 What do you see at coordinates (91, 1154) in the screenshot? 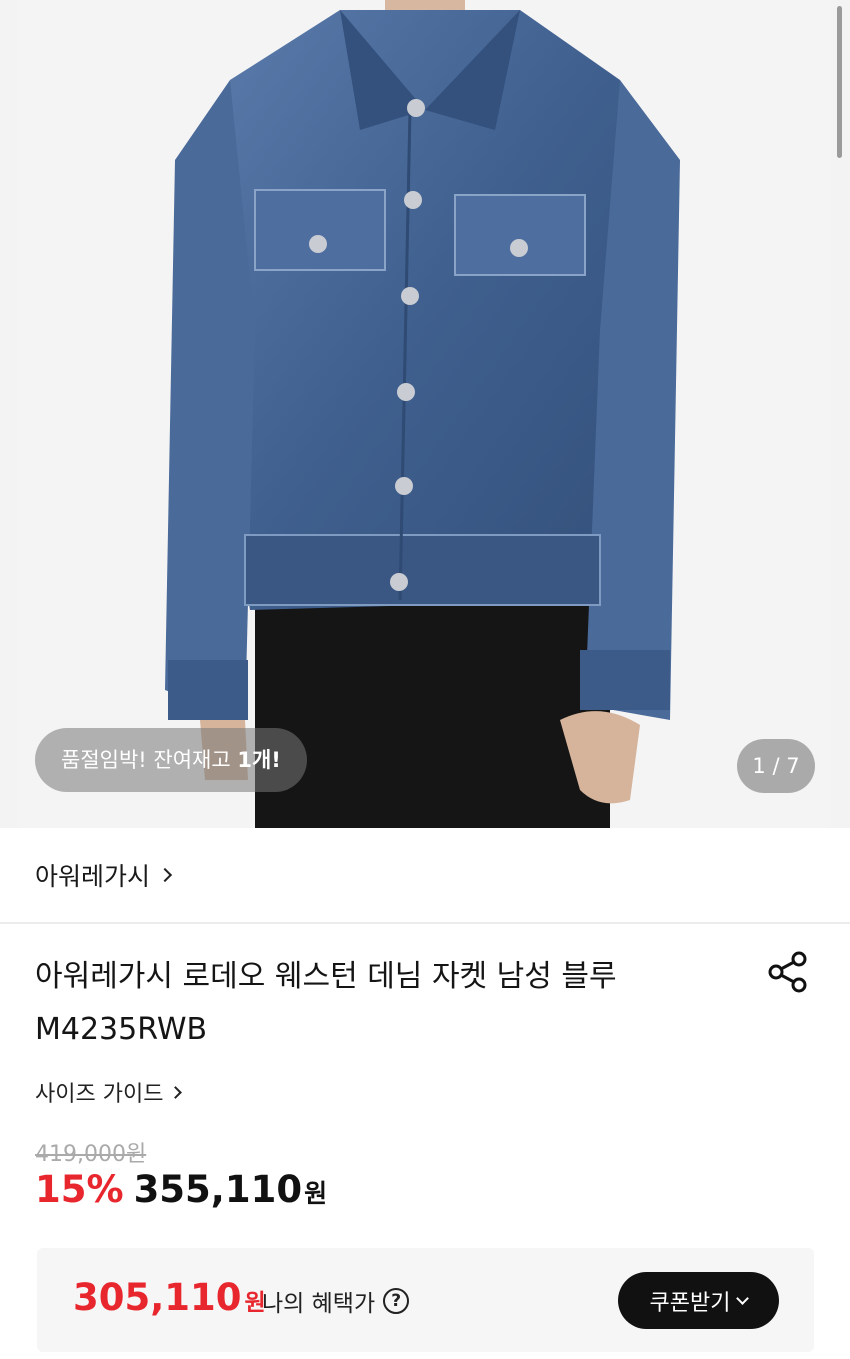
I see `original-price: 419,000원` at bounding box center [91, 1154].